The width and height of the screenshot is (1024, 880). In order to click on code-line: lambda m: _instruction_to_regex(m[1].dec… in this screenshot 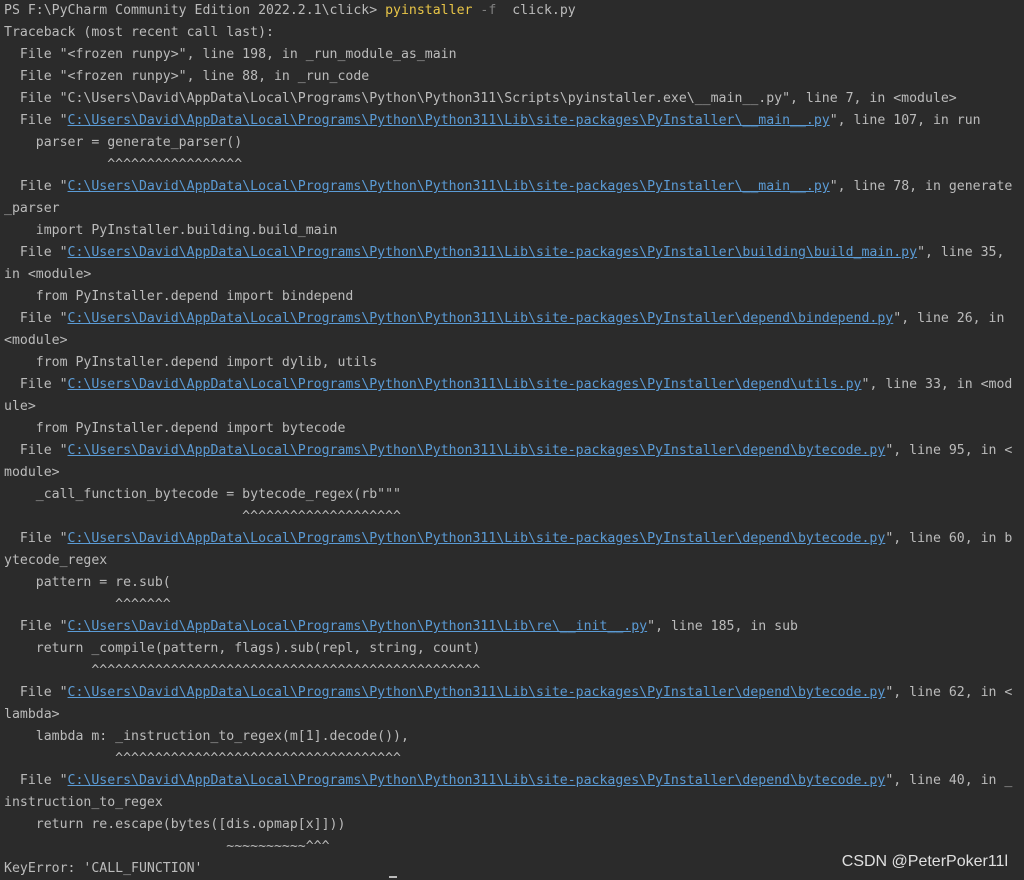, I will do `click(206, 736)`.